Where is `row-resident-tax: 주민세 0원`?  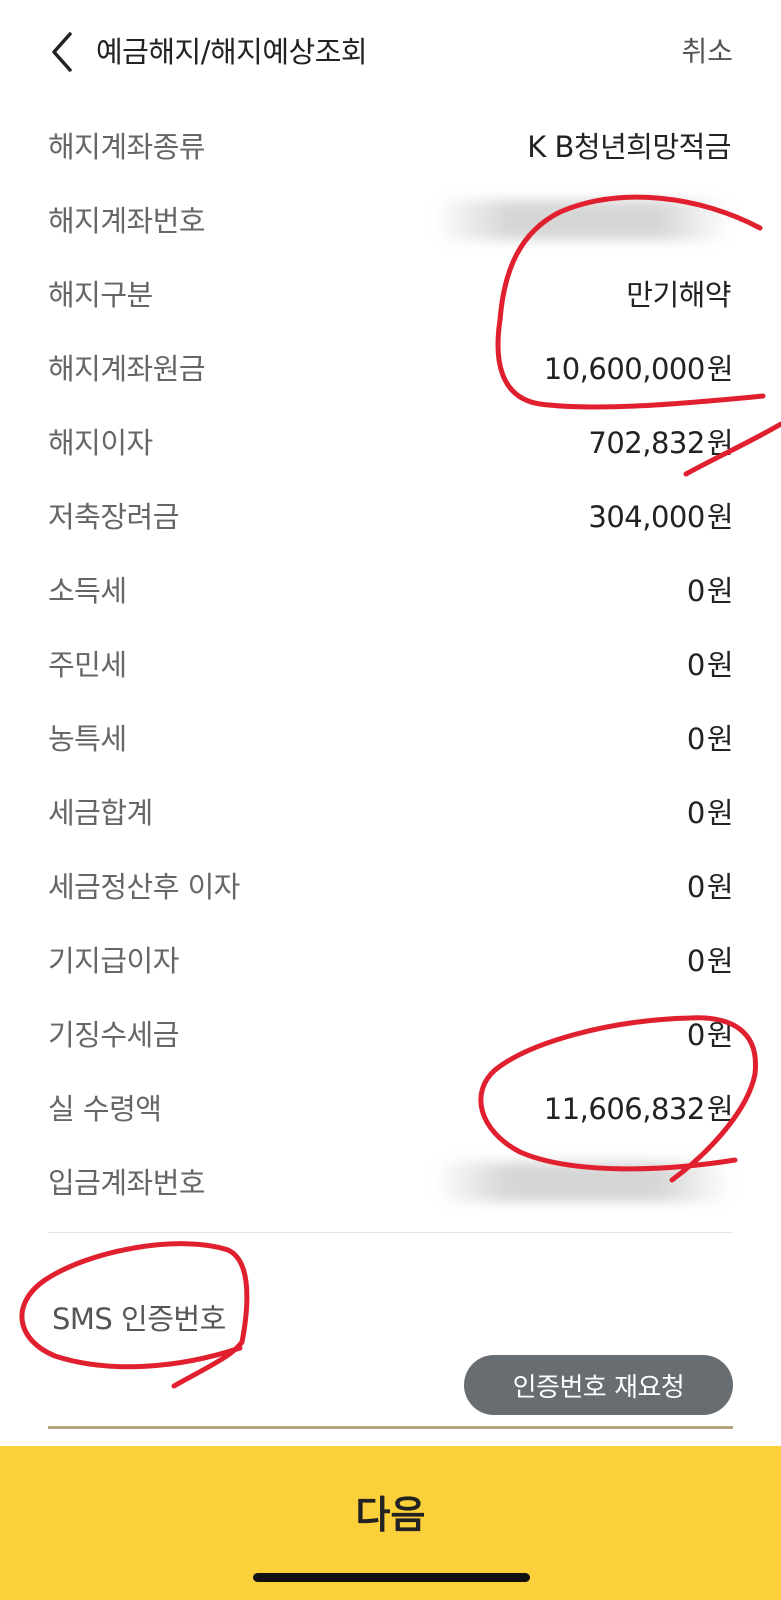
row-resident-tax: 주민세 0원 is located at coordinates (391, 663).